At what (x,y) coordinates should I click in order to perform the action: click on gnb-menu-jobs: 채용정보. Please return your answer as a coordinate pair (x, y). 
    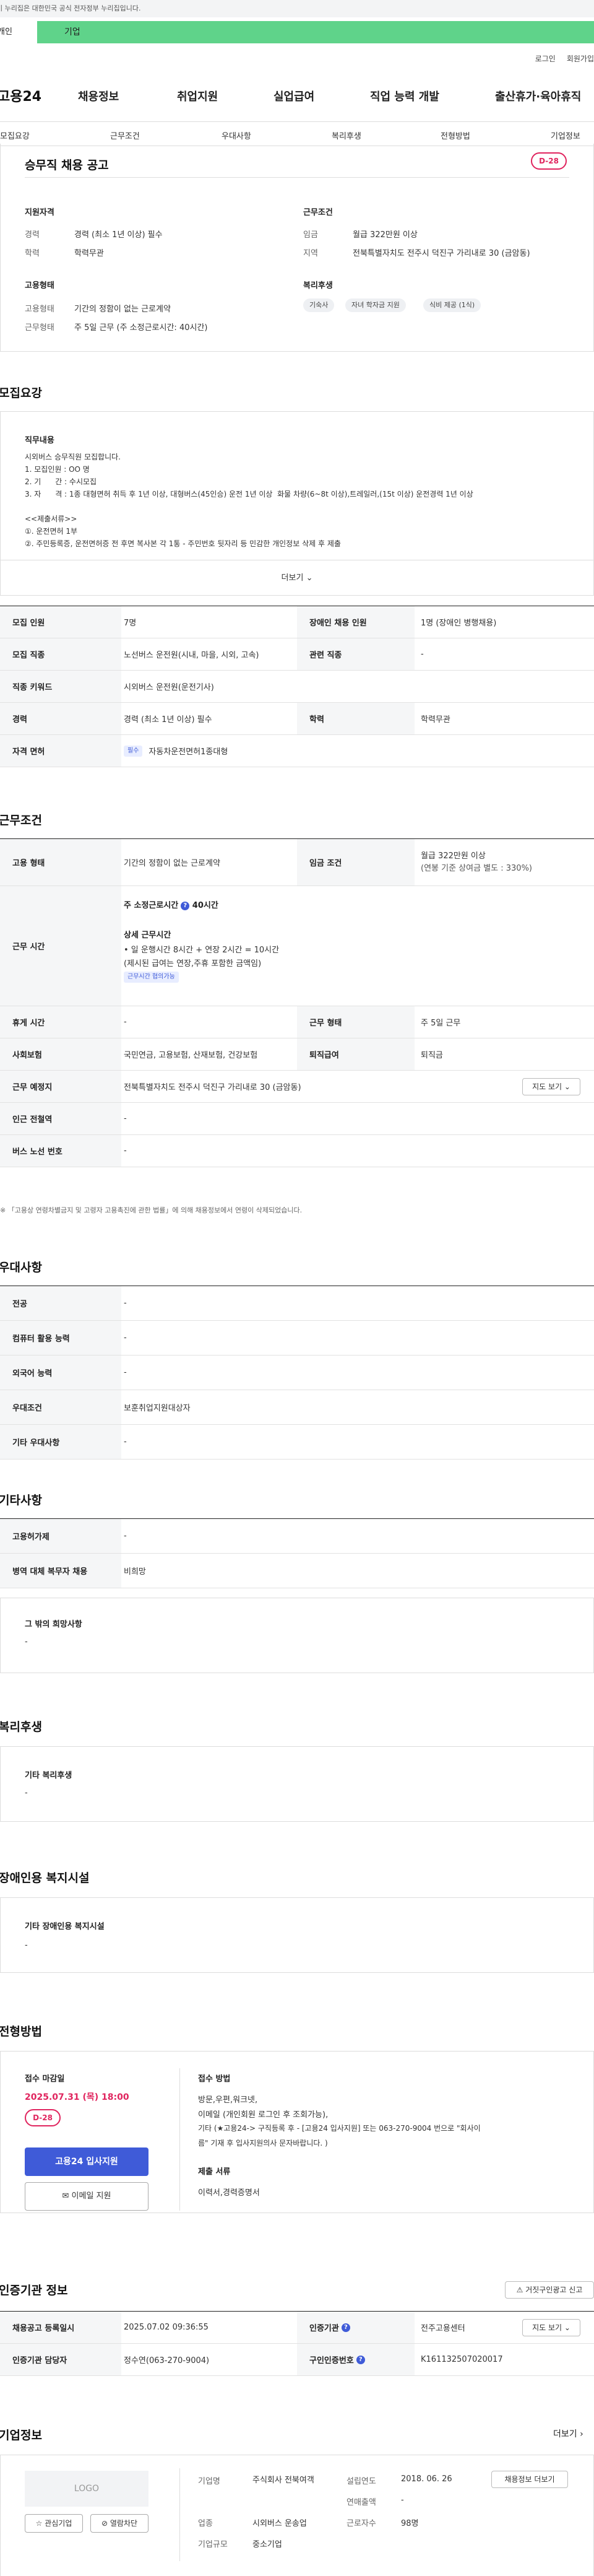
    Looking at the image, I should click on (98, 96).